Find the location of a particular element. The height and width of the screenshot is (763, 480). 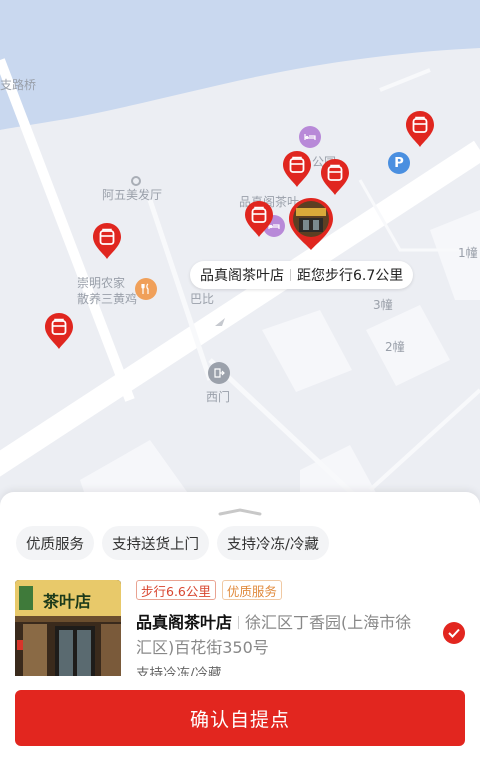

bottom-bar: 确认自提点 is located at coordinates (240, 719).